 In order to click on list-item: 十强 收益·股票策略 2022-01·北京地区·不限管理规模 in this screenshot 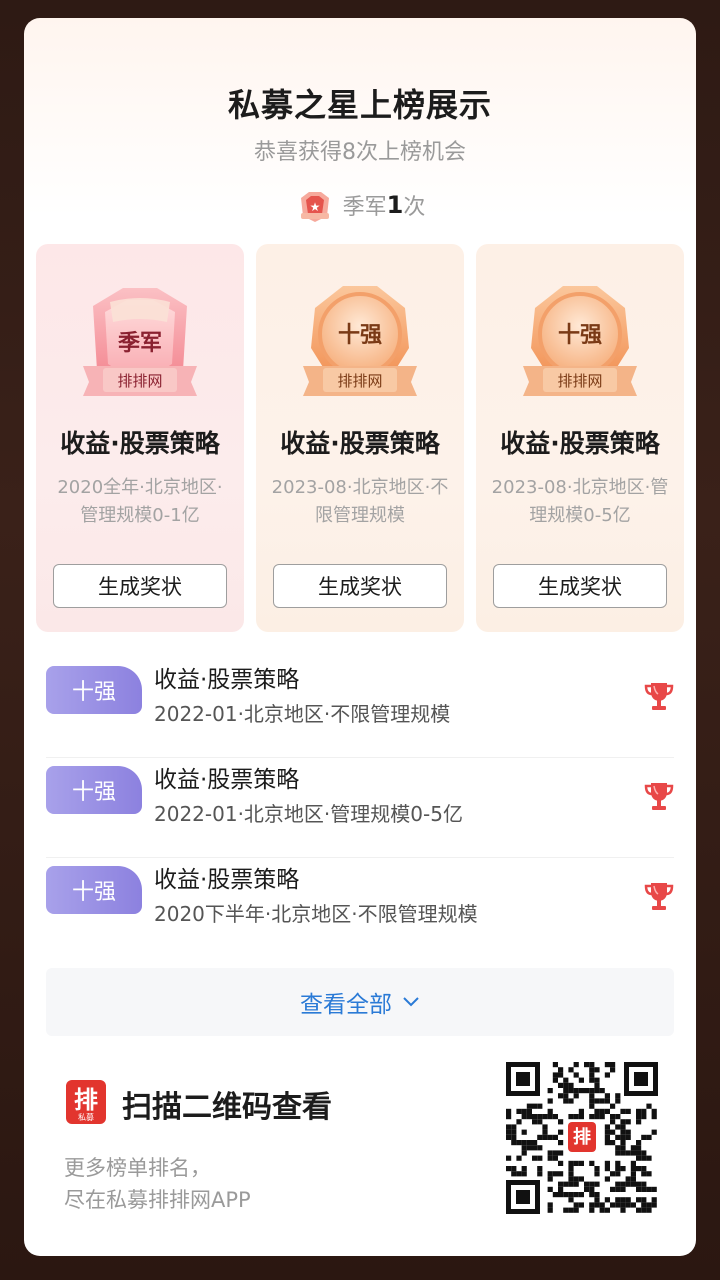, I will do `click(360, 708)`.